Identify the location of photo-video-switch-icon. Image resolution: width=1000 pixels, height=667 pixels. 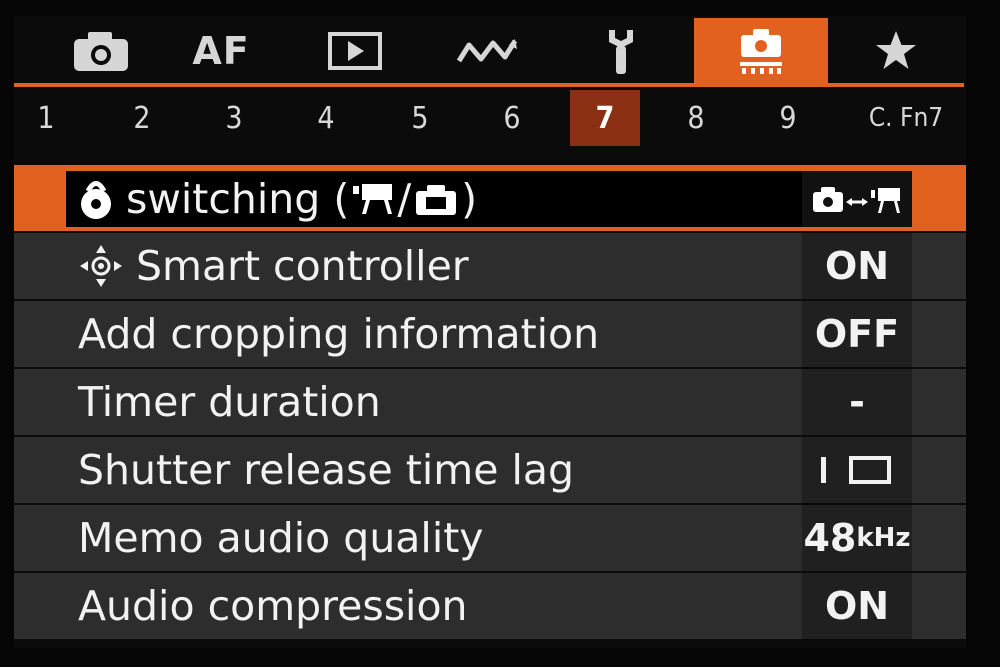
(856, 200).